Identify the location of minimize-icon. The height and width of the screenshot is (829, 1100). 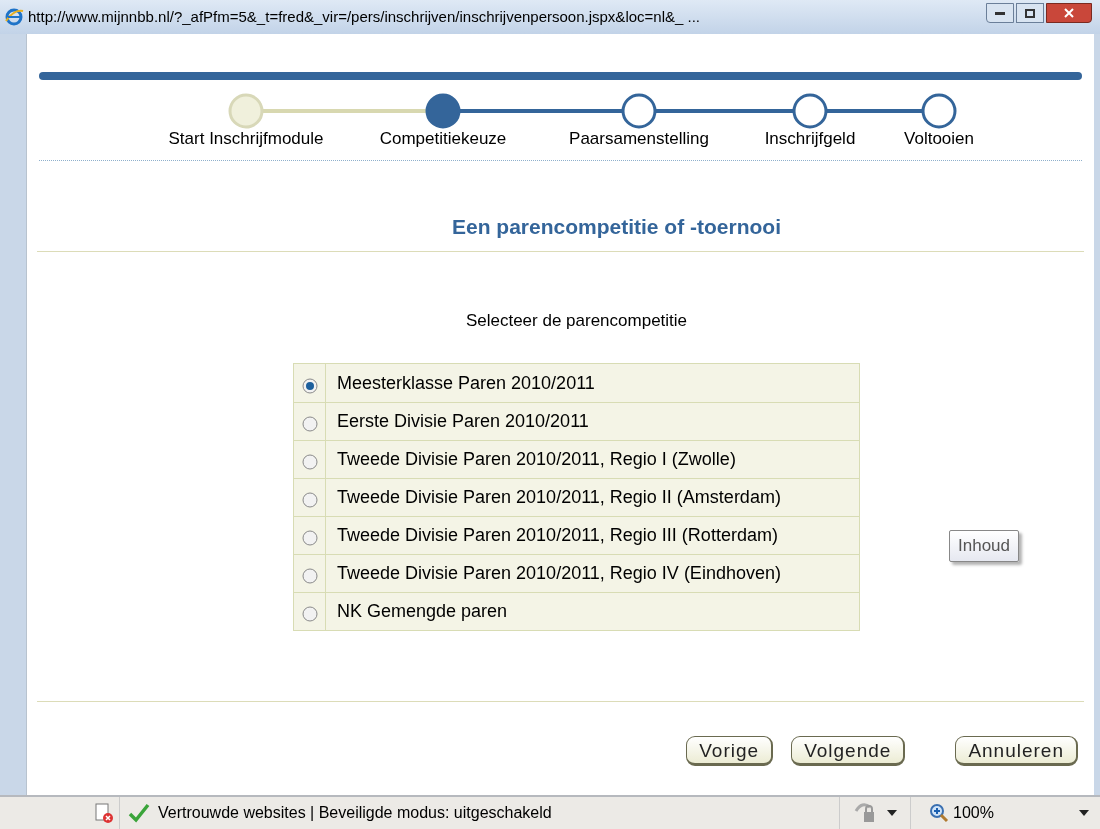
(1000, 13).